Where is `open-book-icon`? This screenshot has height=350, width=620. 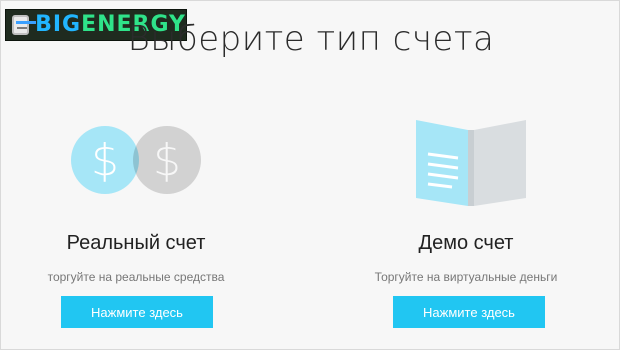 open-book-icon is located at coordinates (471, 163).